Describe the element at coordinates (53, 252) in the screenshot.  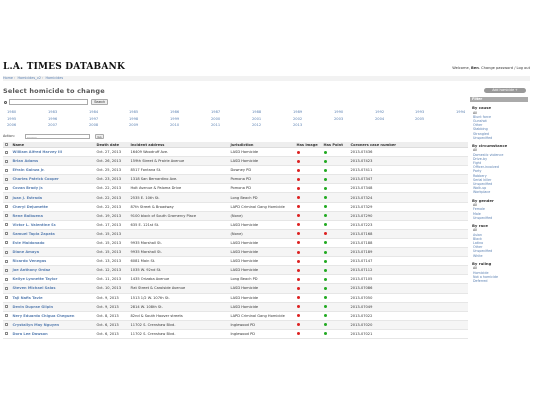
I see `victim-name-link: Diane Amaya` at that location.